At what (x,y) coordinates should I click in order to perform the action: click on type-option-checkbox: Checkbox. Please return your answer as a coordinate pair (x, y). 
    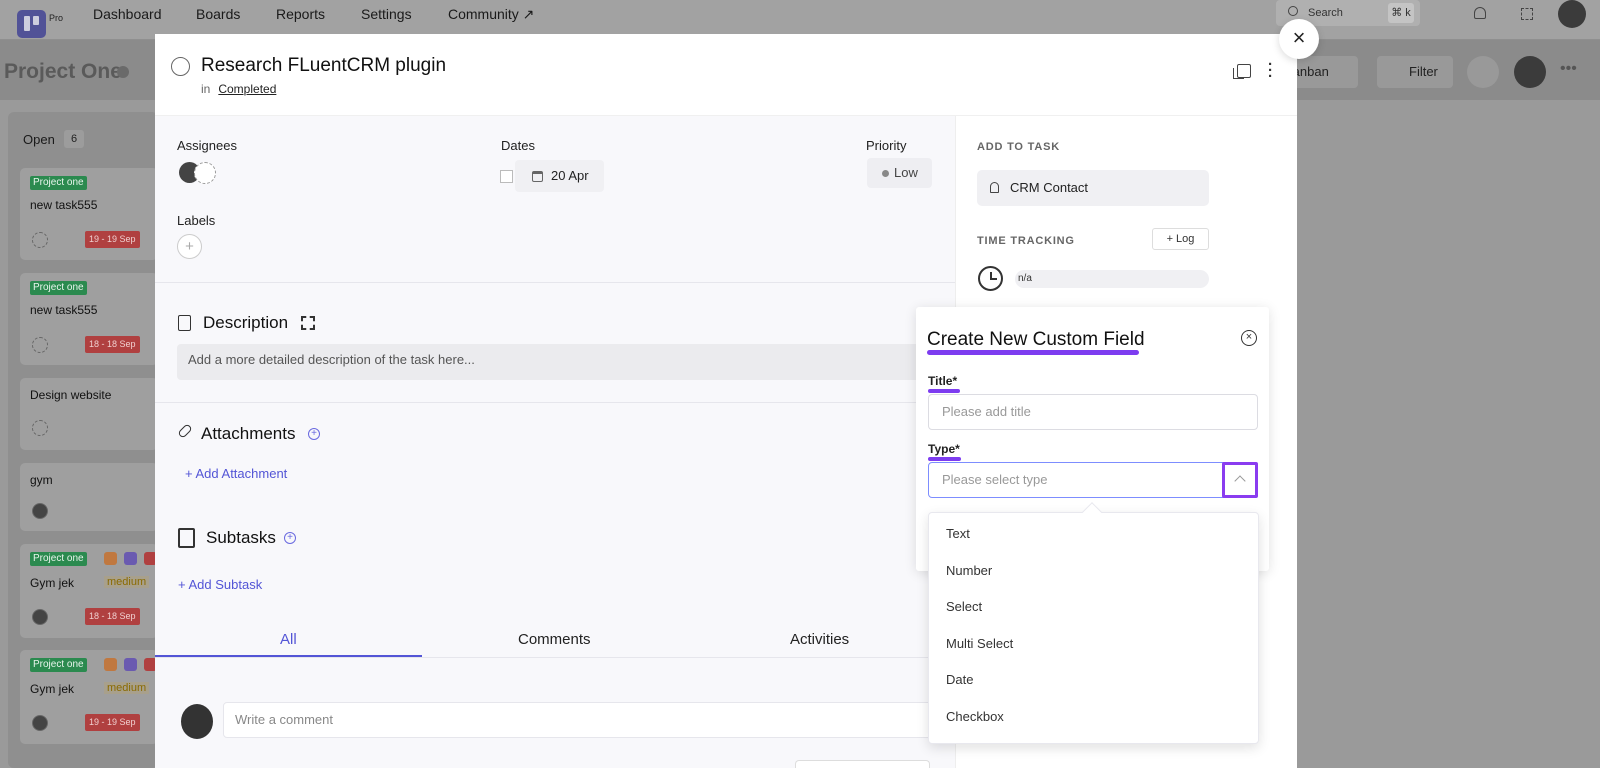
    Looking at the image, I should click on (975, 716).